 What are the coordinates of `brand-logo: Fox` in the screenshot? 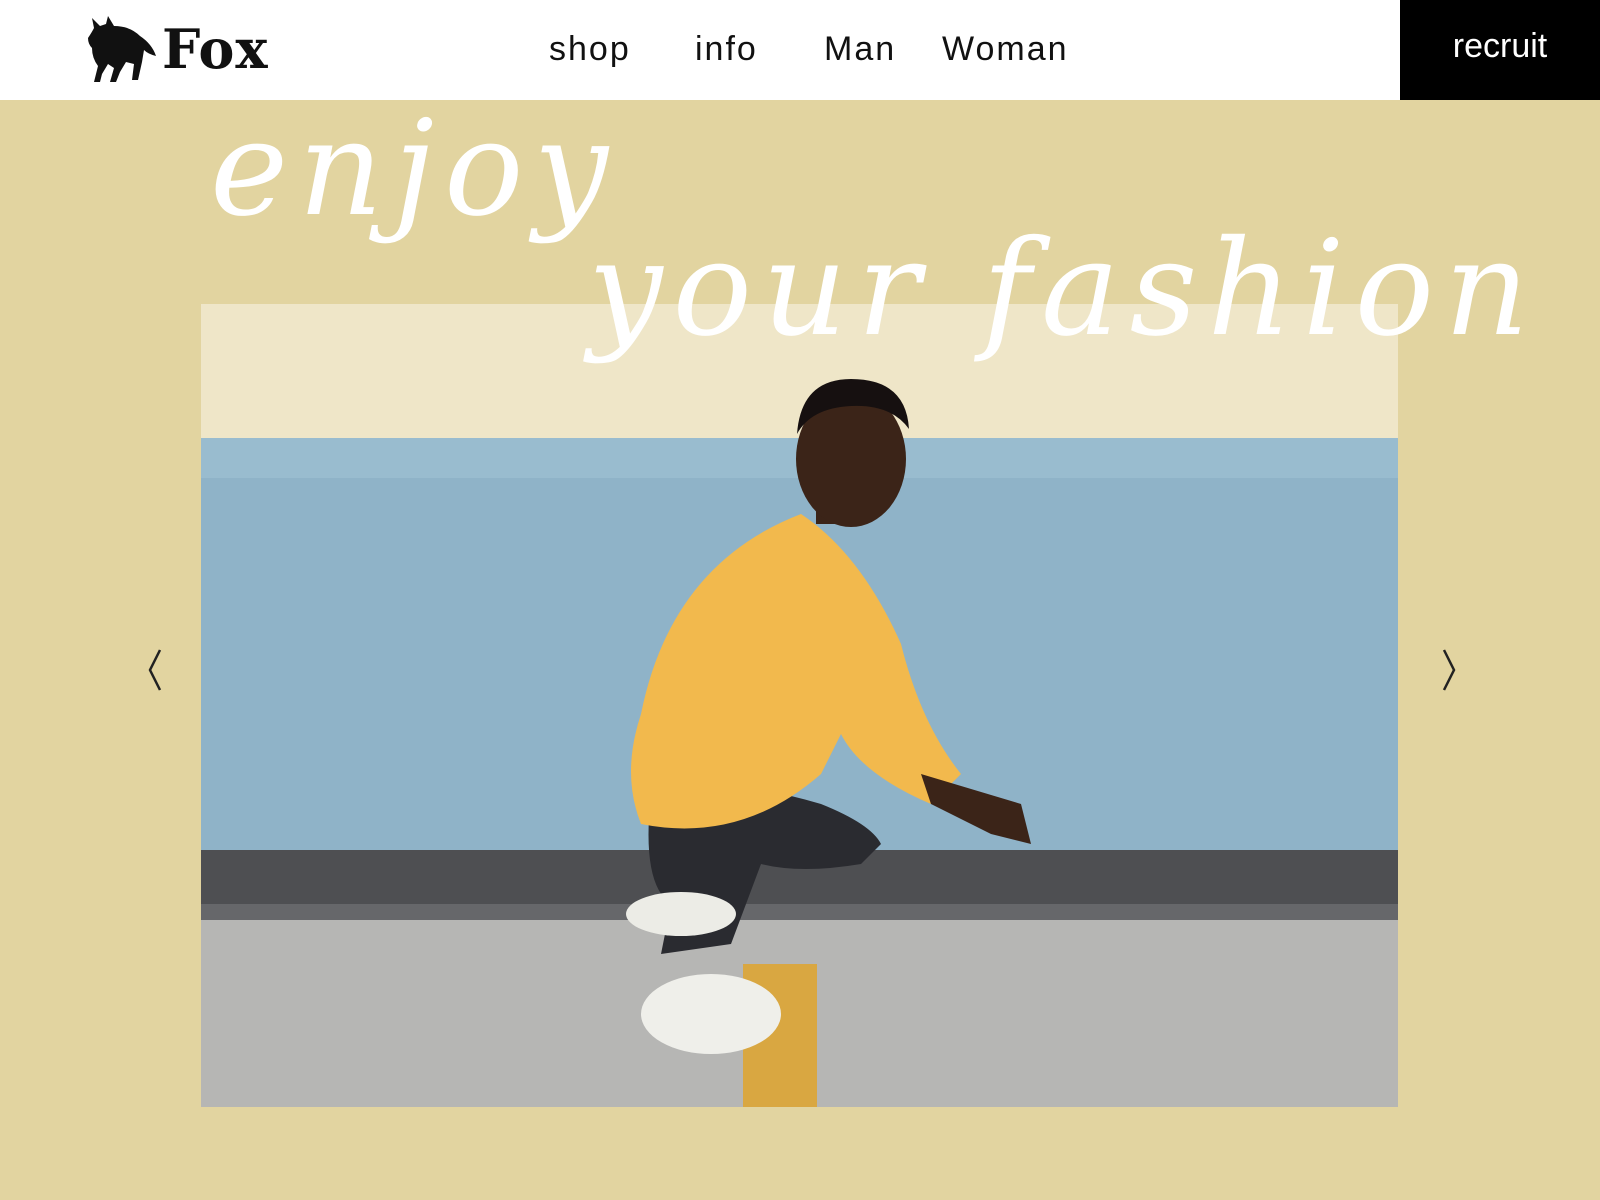 It's located at (177, 49).